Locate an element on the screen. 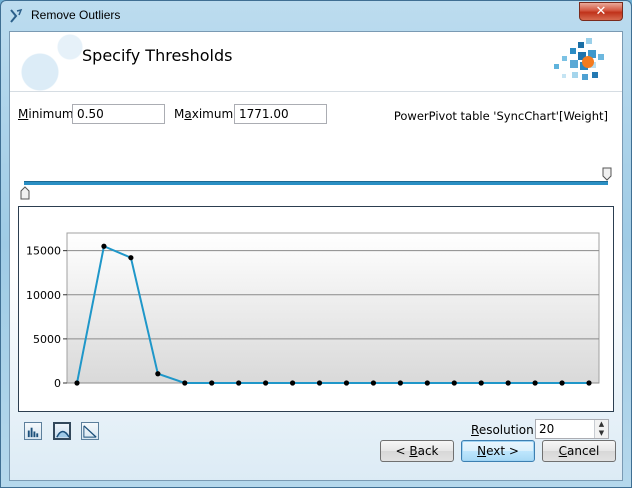 The height and width of the screenshot is (488, 632). cancel-button: Cancel is located at coordinates (579, 451).